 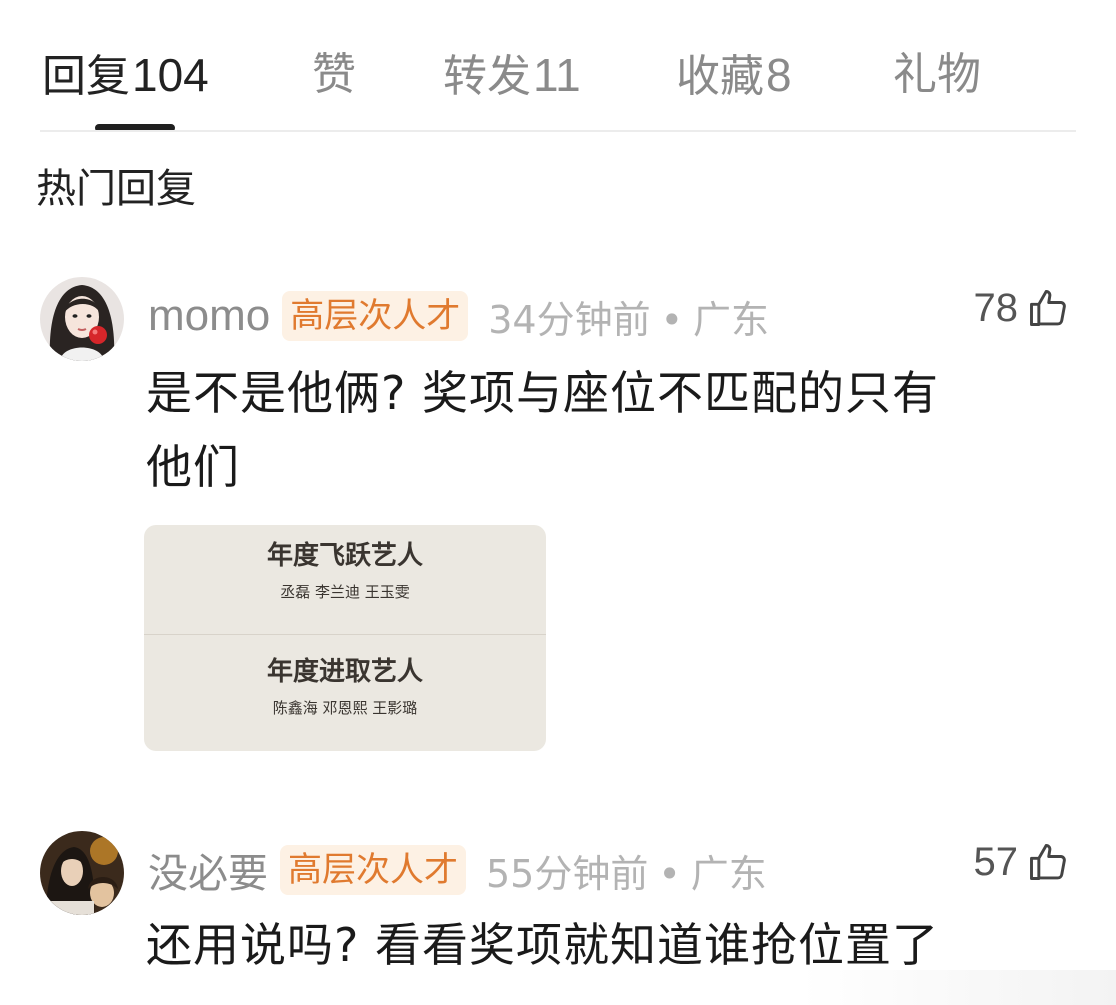 What do you see at coordinates (86, 76) in the screenshot?
I see `tab-replies-label: 回复` at bounding box center [86, 76].